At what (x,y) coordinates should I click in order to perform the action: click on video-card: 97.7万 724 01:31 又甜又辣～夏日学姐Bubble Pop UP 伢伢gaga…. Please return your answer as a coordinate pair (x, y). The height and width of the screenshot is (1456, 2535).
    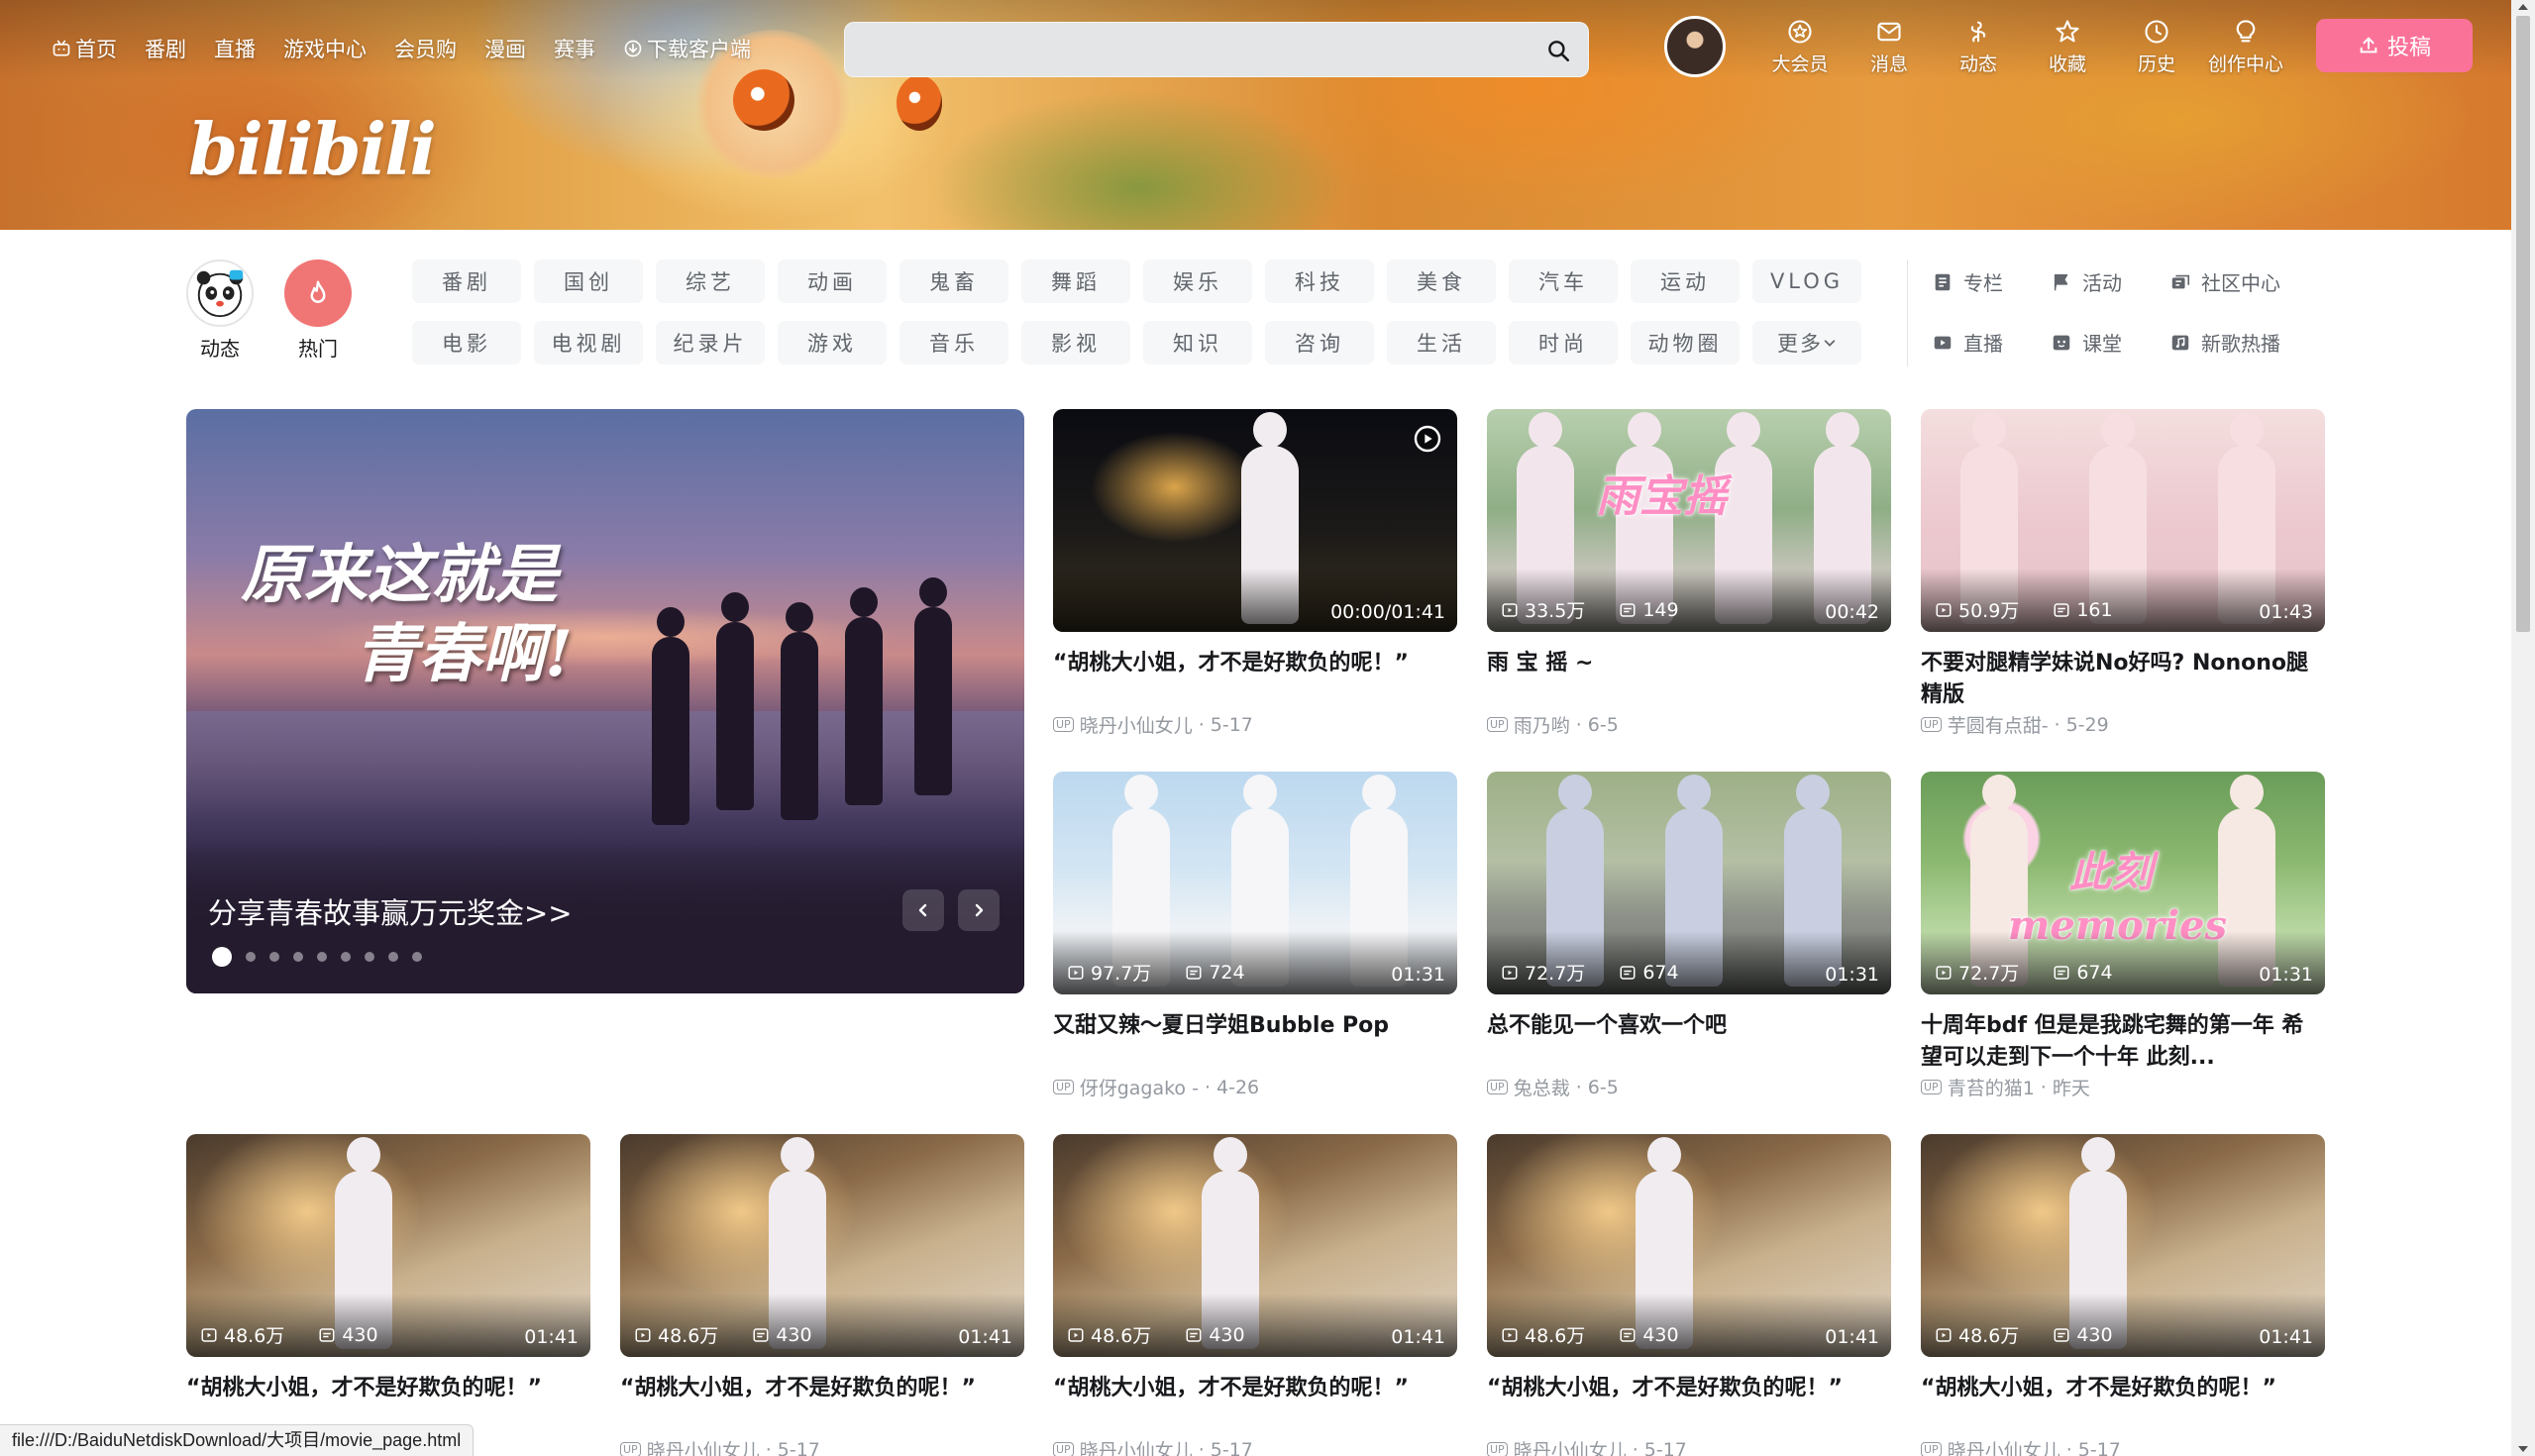
    Looking at the image, I should click on (1255, 935).